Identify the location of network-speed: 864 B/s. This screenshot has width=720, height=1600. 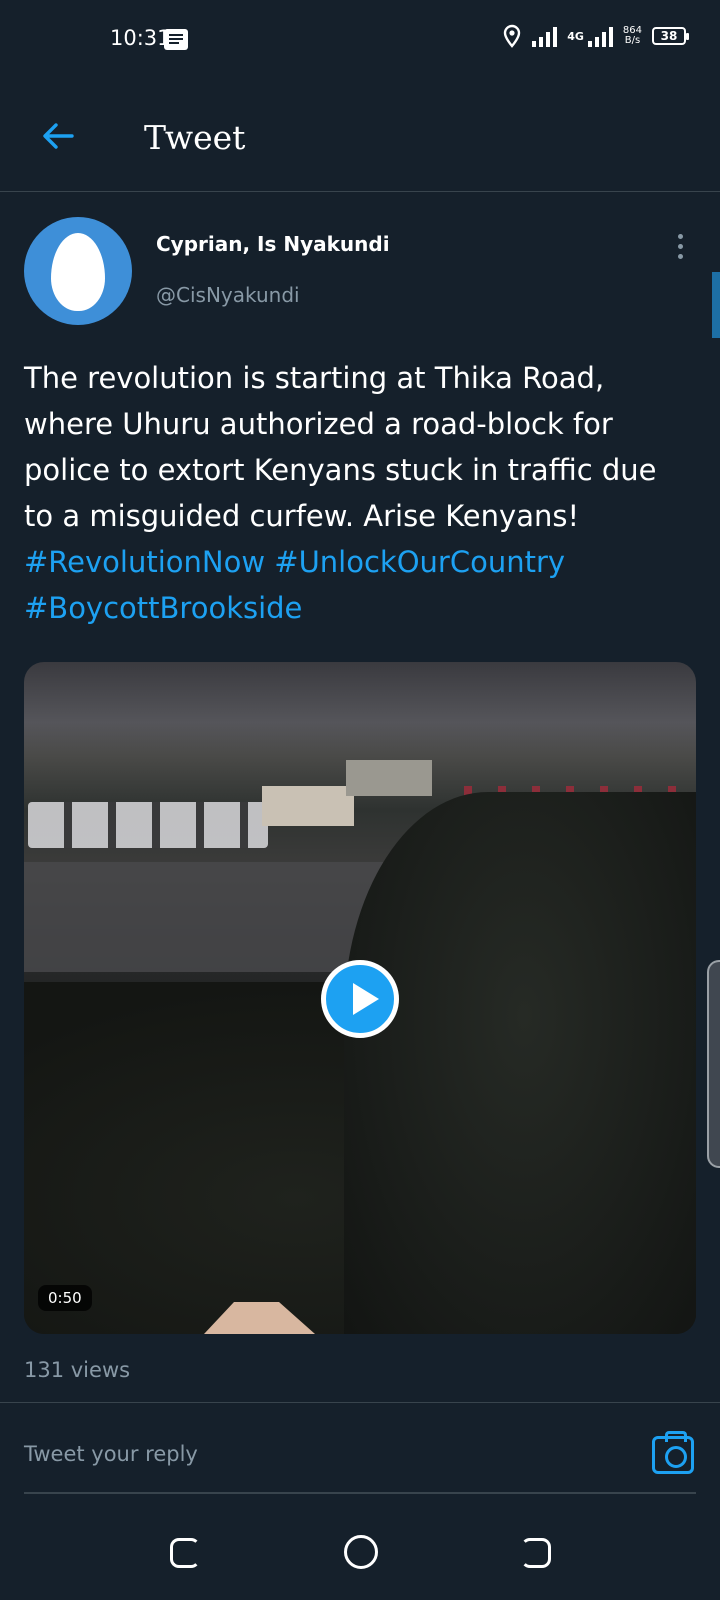
(632, 36).